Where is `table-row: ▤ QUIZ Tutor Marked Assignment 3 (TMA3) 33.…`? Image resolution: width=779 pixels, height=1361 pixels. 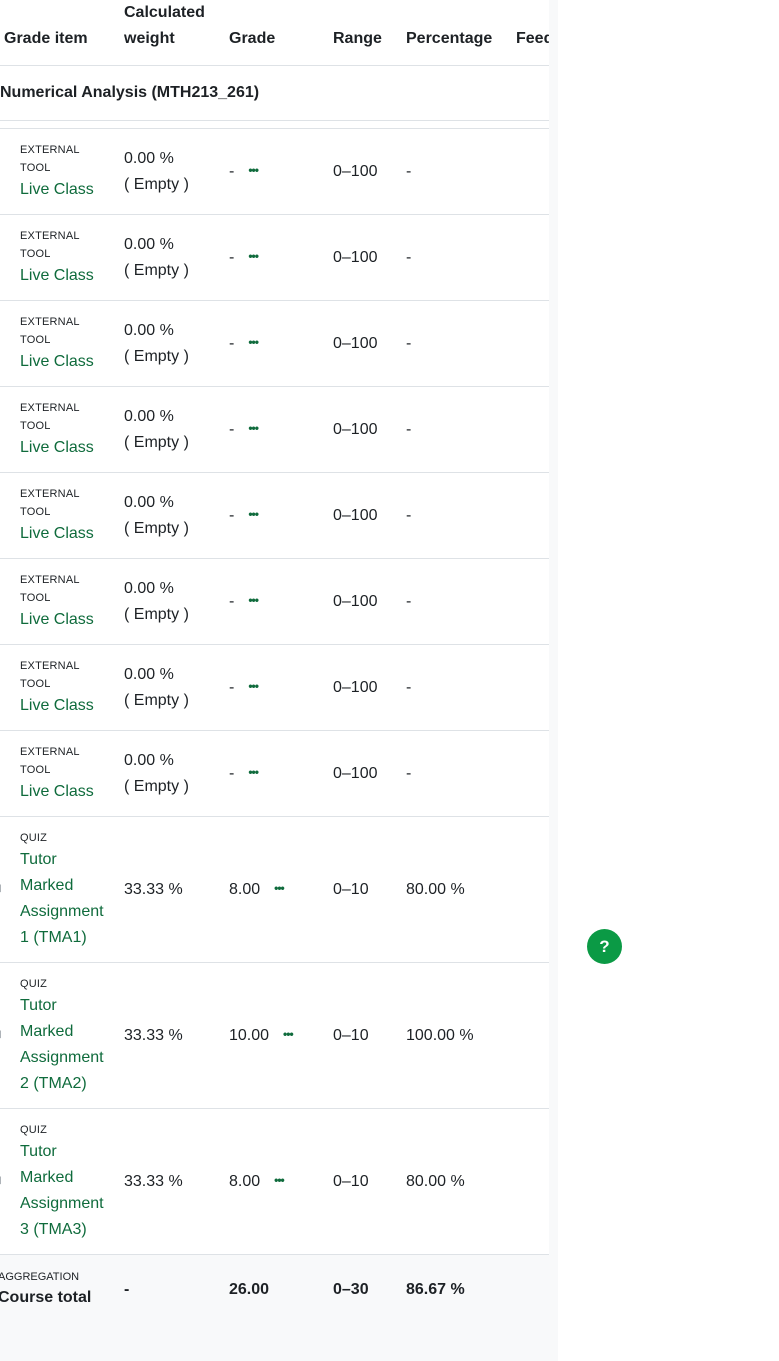 table-row: ▤ QUIZ Tutor Marked Assignment 3 (TMA3) 33.… is located at coordinates (274, 1181).